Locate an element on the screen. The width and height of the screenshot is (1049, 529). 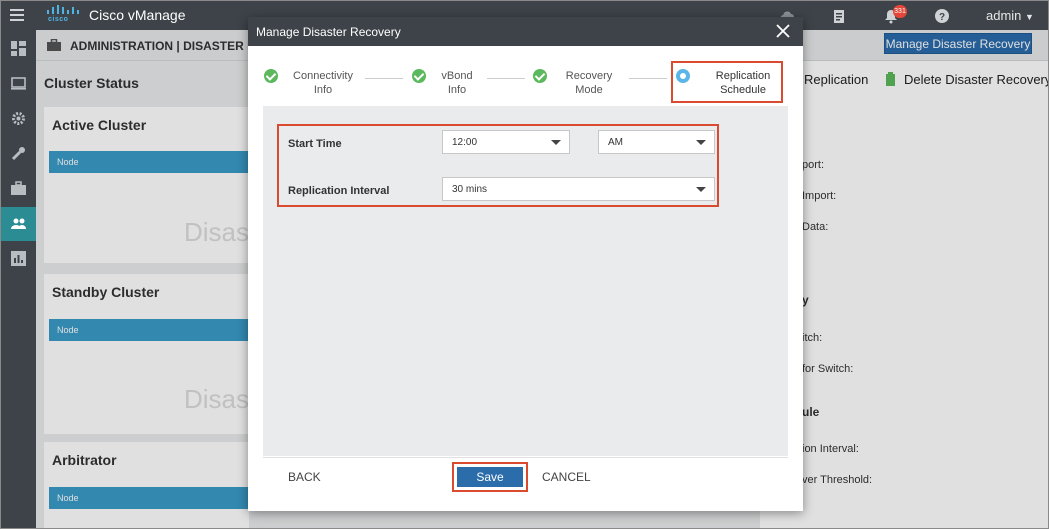
dashboard-icon is located at coordinates (18, 48).